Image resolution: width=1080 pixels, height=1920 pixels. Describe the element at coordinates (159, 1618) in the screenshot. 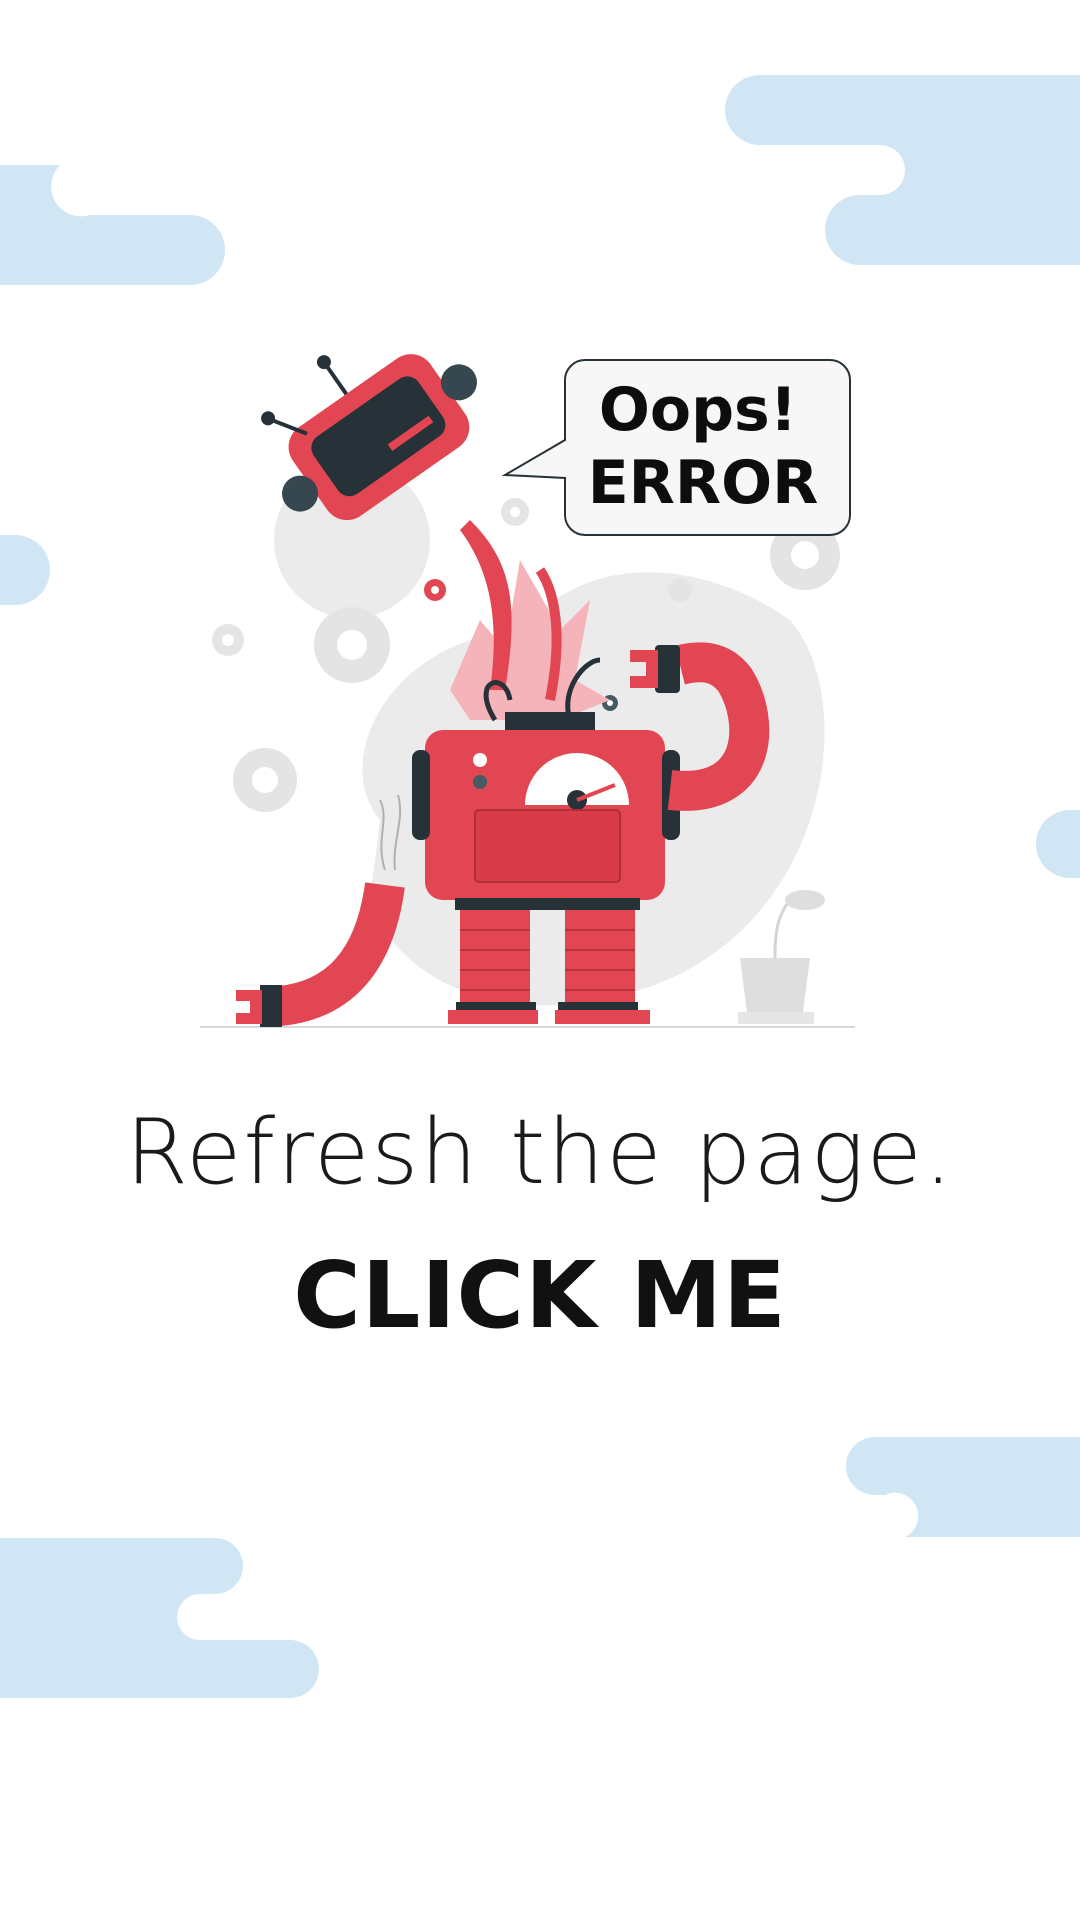

I see `cloud-bottom-left` at that location.